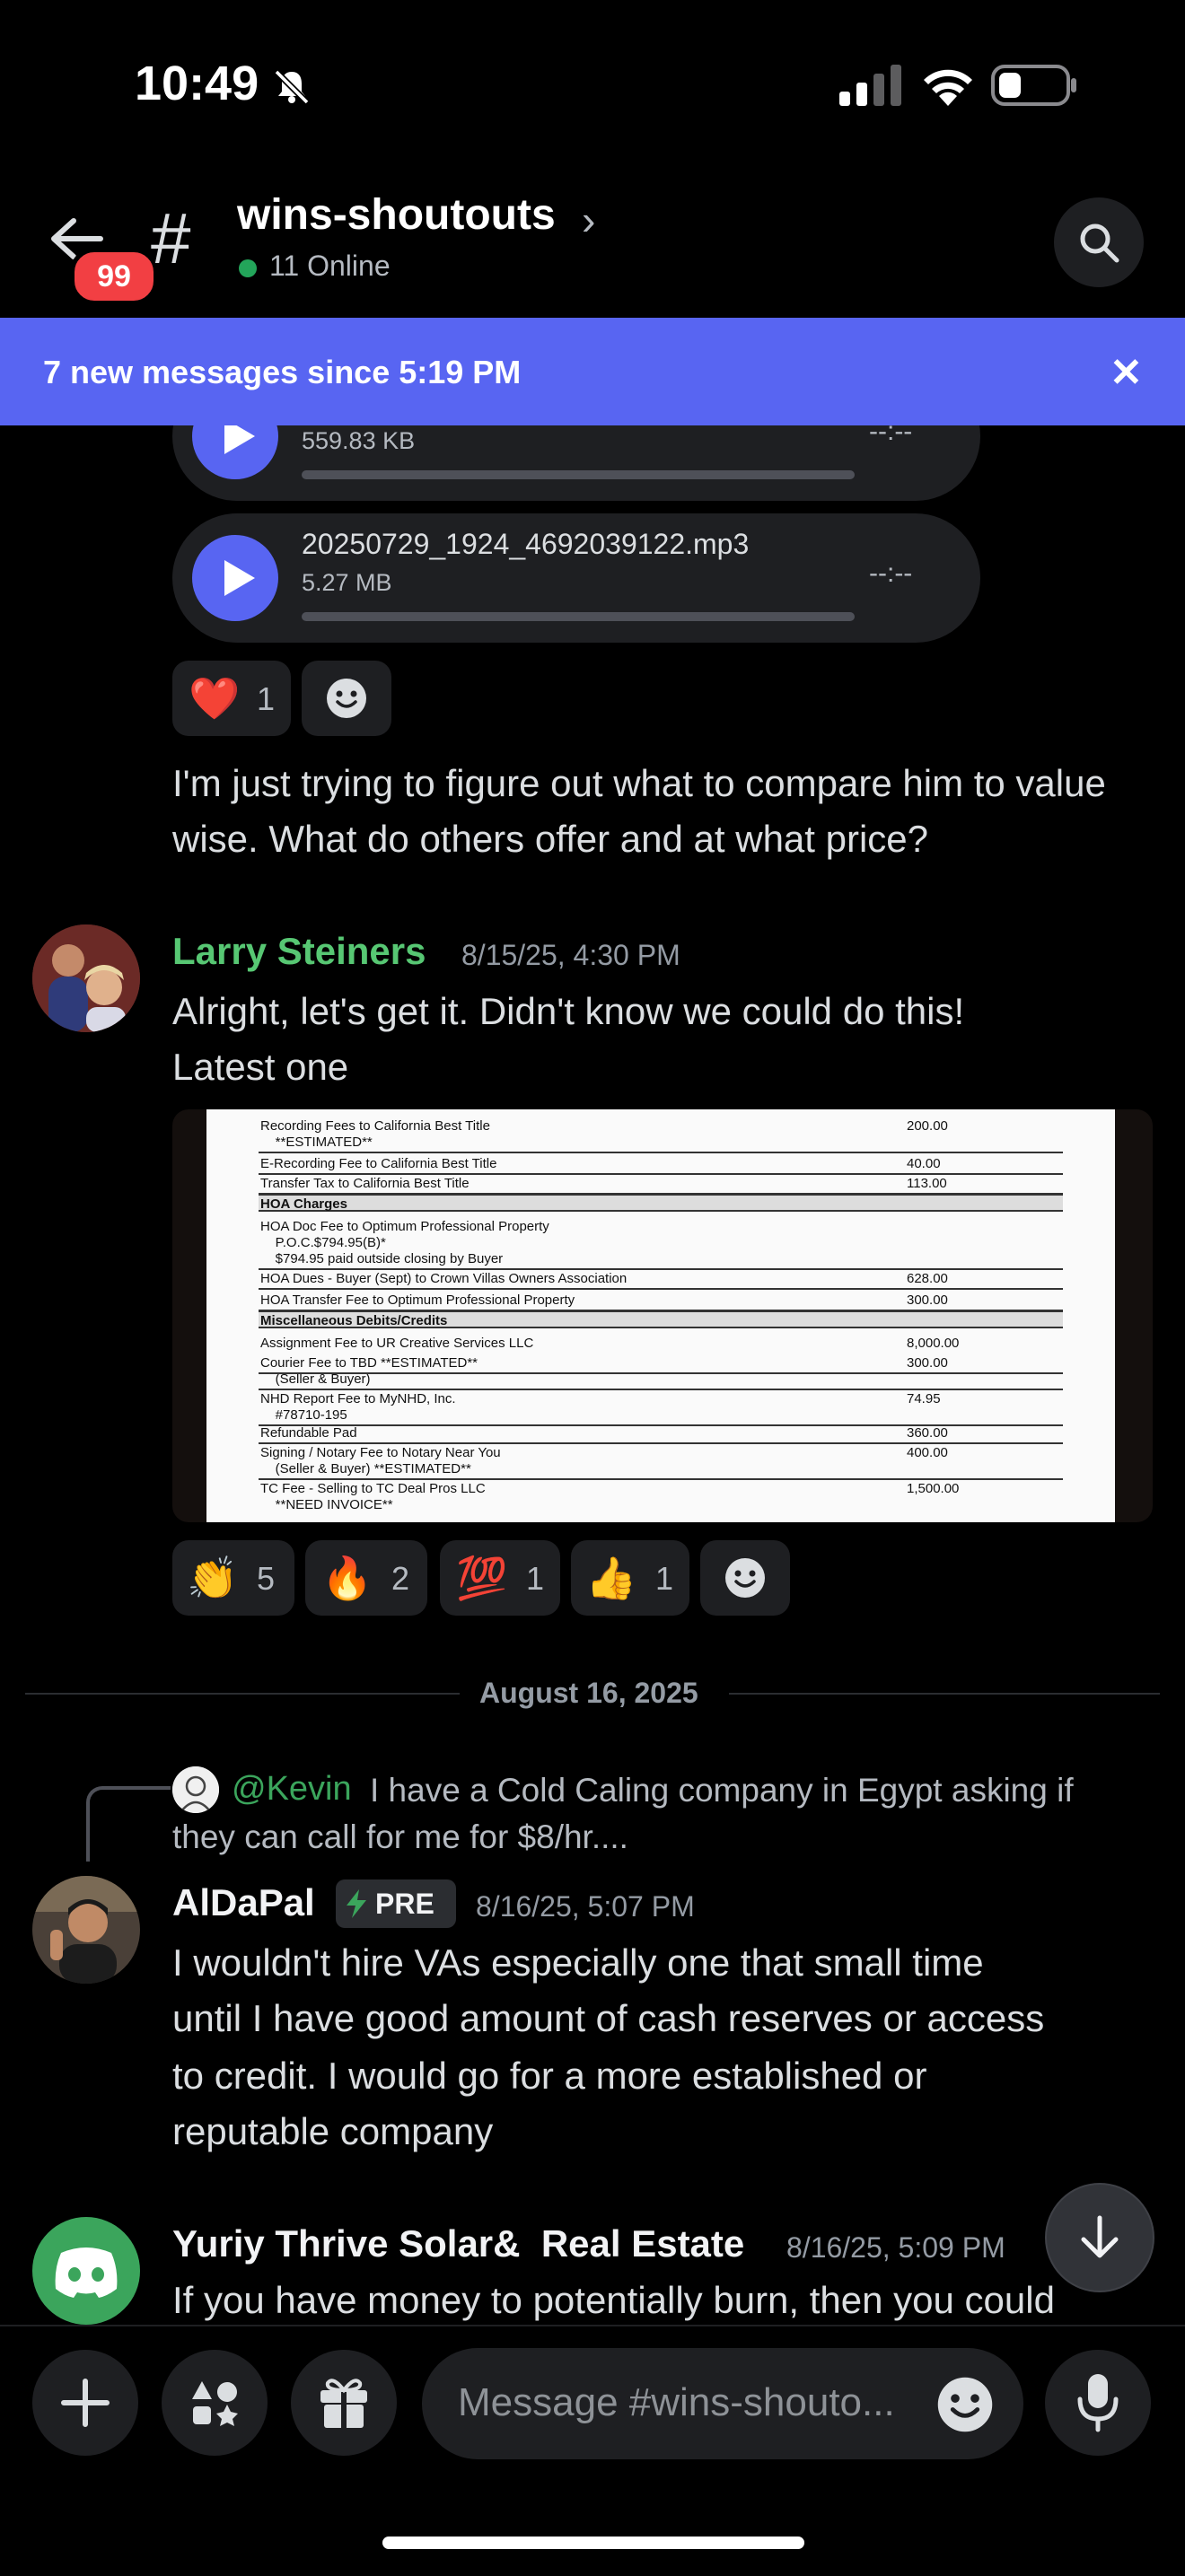  I want to click on author-name: Yuriy Thrive Solar& Real Estate, so click(458, 2243).